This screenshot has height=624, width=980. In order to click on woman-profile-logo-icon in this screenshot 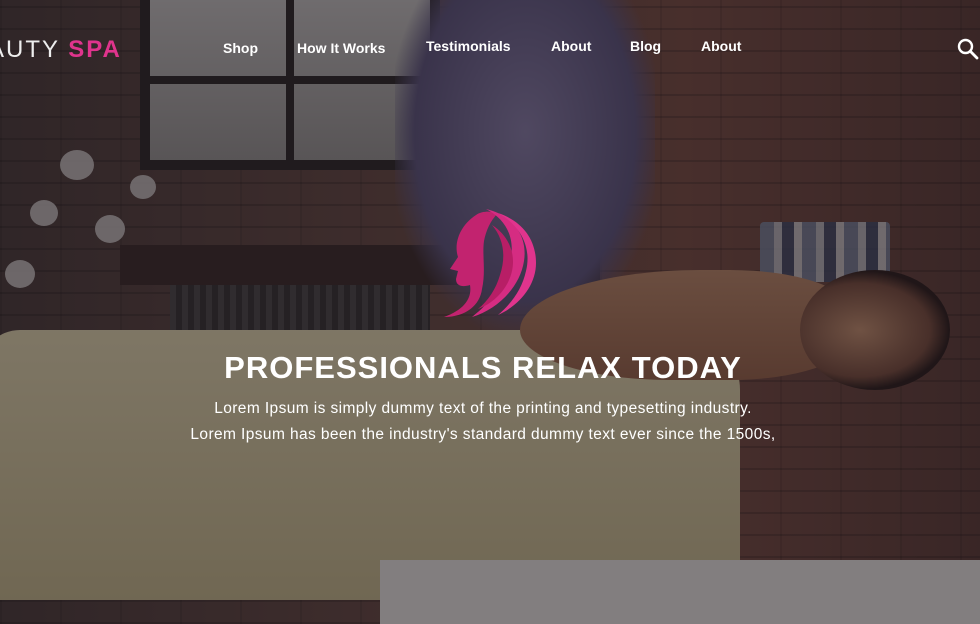, I will do `click(490, 263)`.